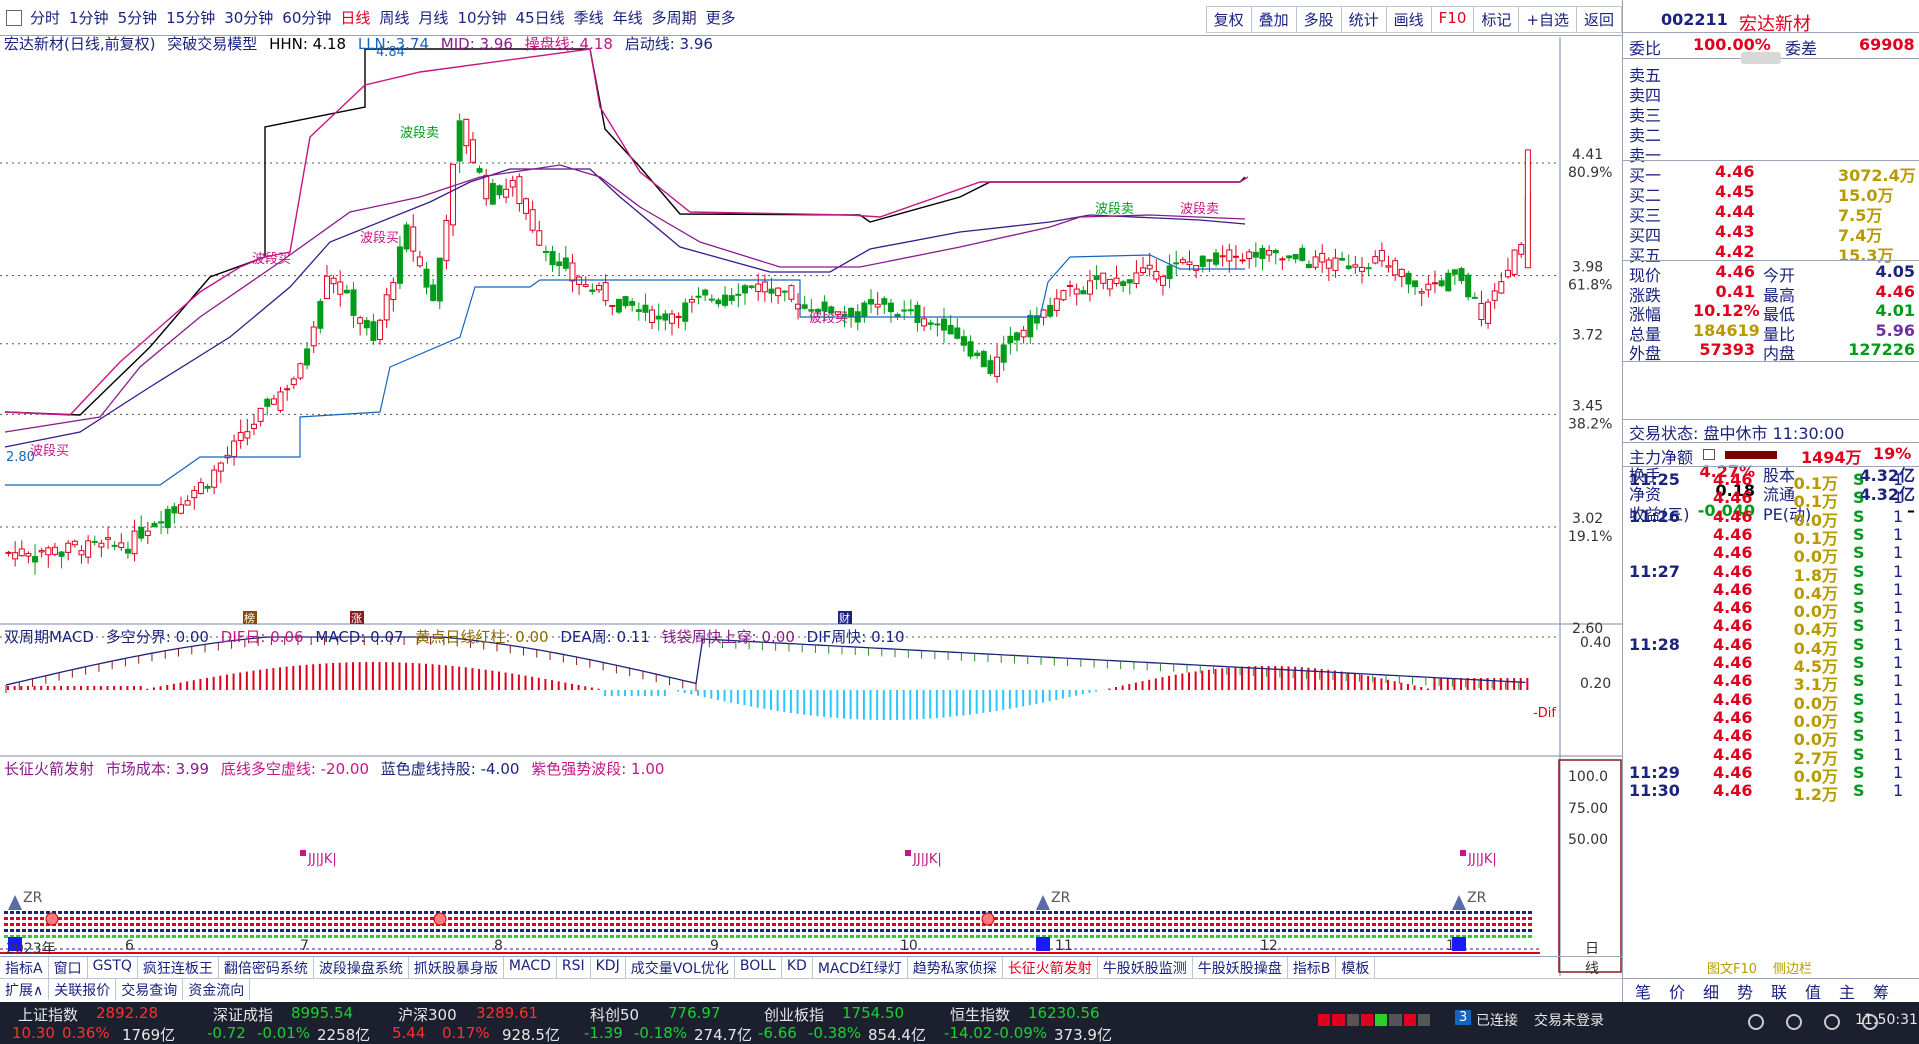 The height and width of the screenshot is (1044, 1919). What do you see at coordinates (1527, 209) in the screenshot?
I see `last-candle` at bounding box center [1527, 209].